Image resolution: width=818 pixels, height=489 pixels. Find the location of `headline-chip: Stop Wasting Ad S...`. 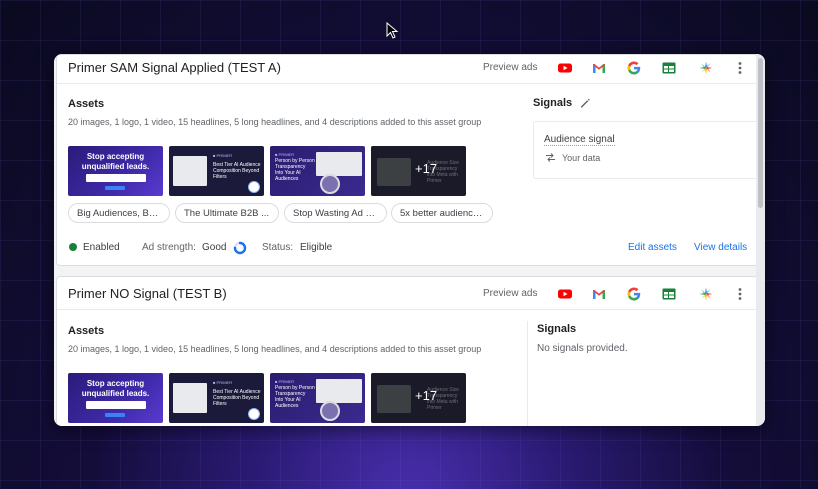

headline-chip: Stop Wasting Ad S... is located at coordinates (335, 213).